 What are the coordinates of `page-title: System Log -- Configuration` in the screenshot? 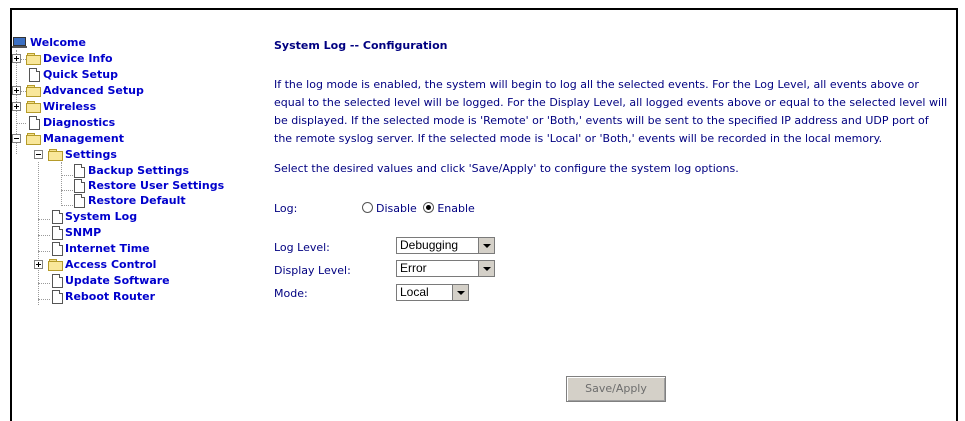 It's located at (361, 45).